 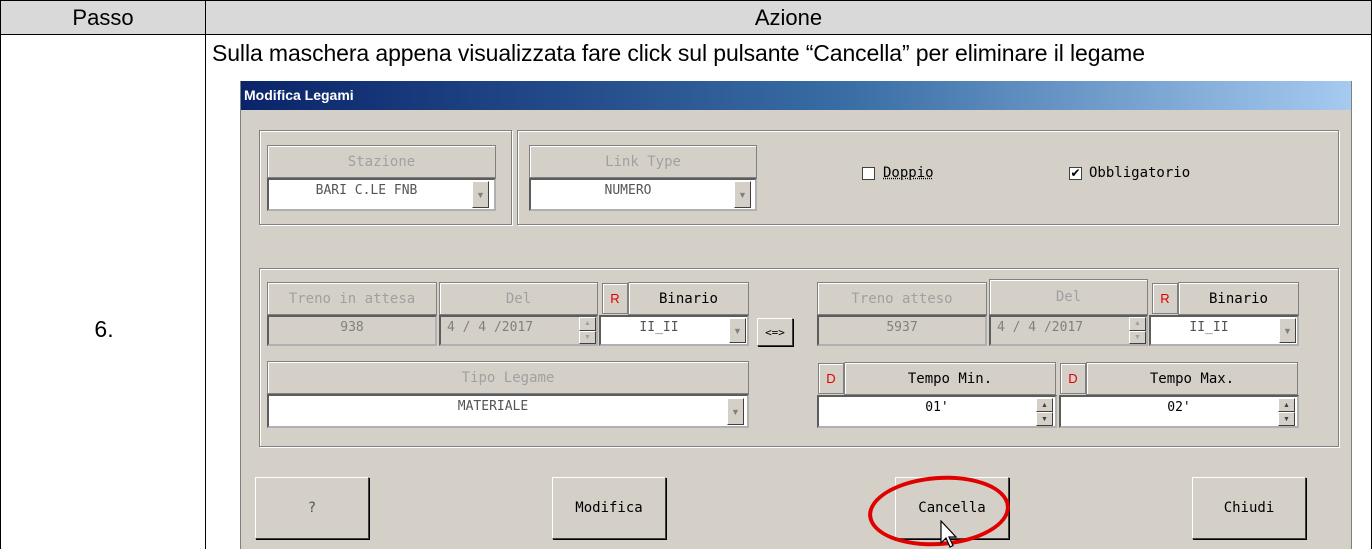 I want to click on dialog-titlebar: Modifica Legami, so click(x=796, y=95).